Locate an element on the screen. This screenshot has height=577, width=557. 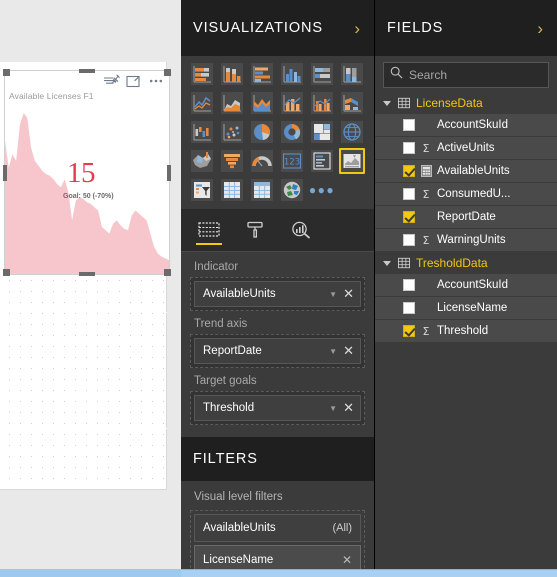
well-field-chip: ReportDate ▼ ✕ is located at coordinates (277, 351).